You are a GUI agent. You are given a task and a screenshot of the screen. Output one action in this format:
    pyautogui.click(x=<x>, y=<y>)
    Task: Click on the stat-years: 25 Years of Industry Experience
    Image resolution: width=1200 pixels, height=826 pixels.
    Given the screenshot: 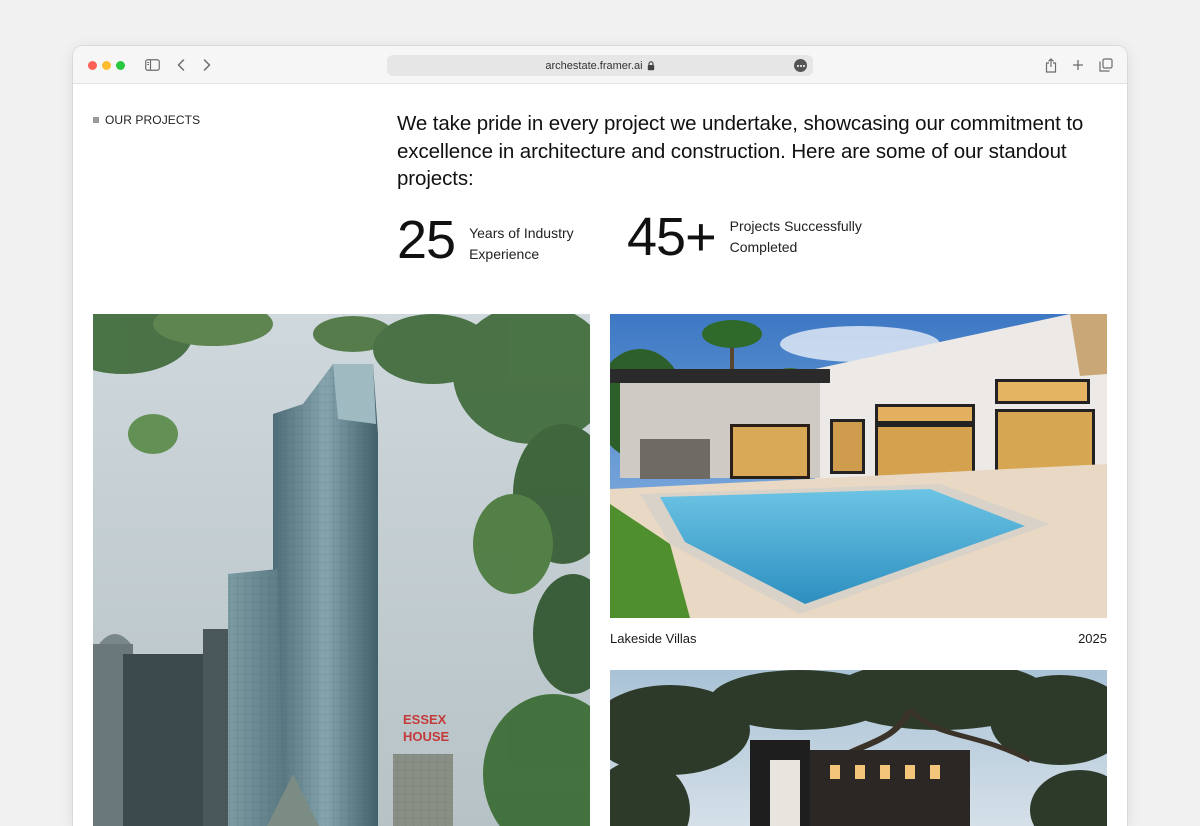 What is the action you would take?
    pyautogui.click(x=493, y=240)
    